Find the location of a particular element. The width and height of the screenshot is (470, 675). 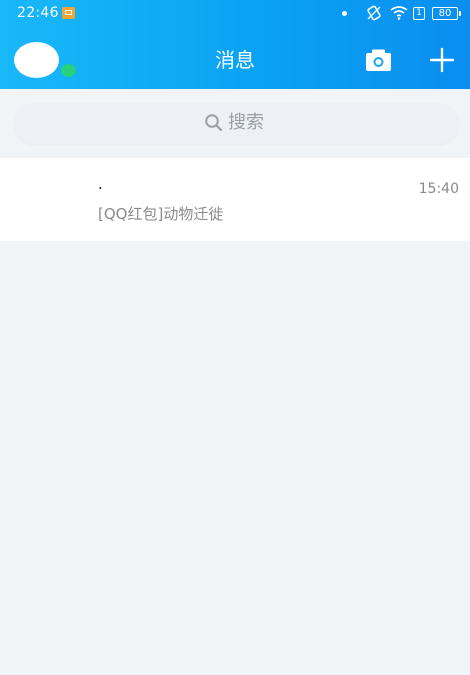

search-placeholder: 搜索 is located at coordinates (246, 122).